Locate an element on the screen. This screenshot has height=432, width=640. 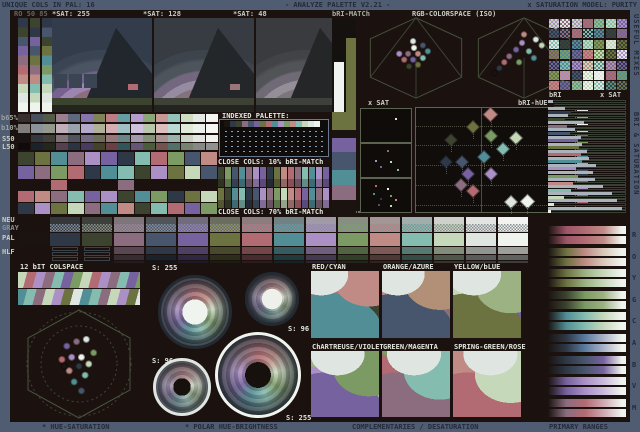
colspace12-strip is located at coordinates (79, 280).